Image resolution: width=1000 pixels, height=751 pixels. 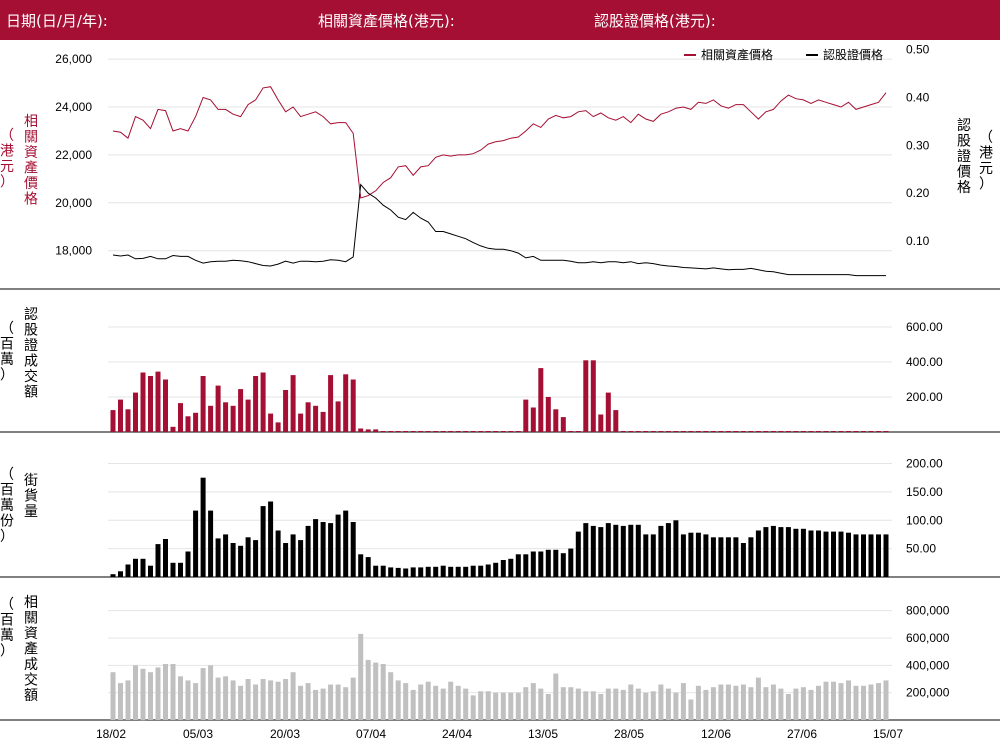 I want to click on bar-tick-label: 100.00, so click(x=924, y=520).